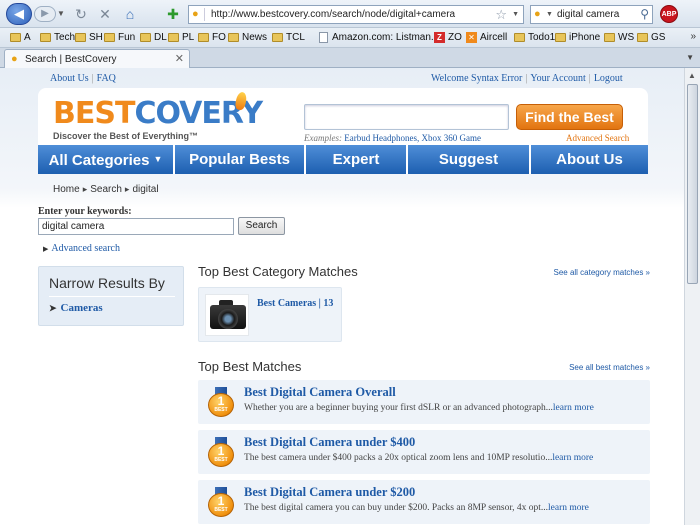 This screenshot has width=700, height=525. What do you see at coordinates (619, 38) in the screenshot?
I see `bookmark-item: WS` at bounding box center [619, 38].